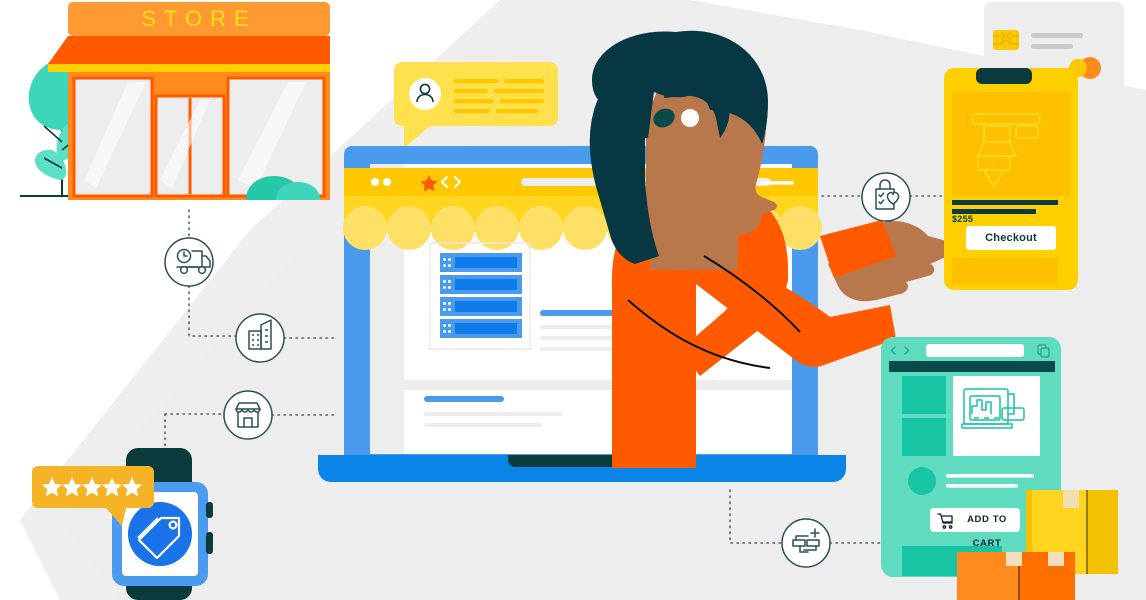  Describe the element at coordinates (582, 468) in the screenshot. I see `laptop-base` at that location.